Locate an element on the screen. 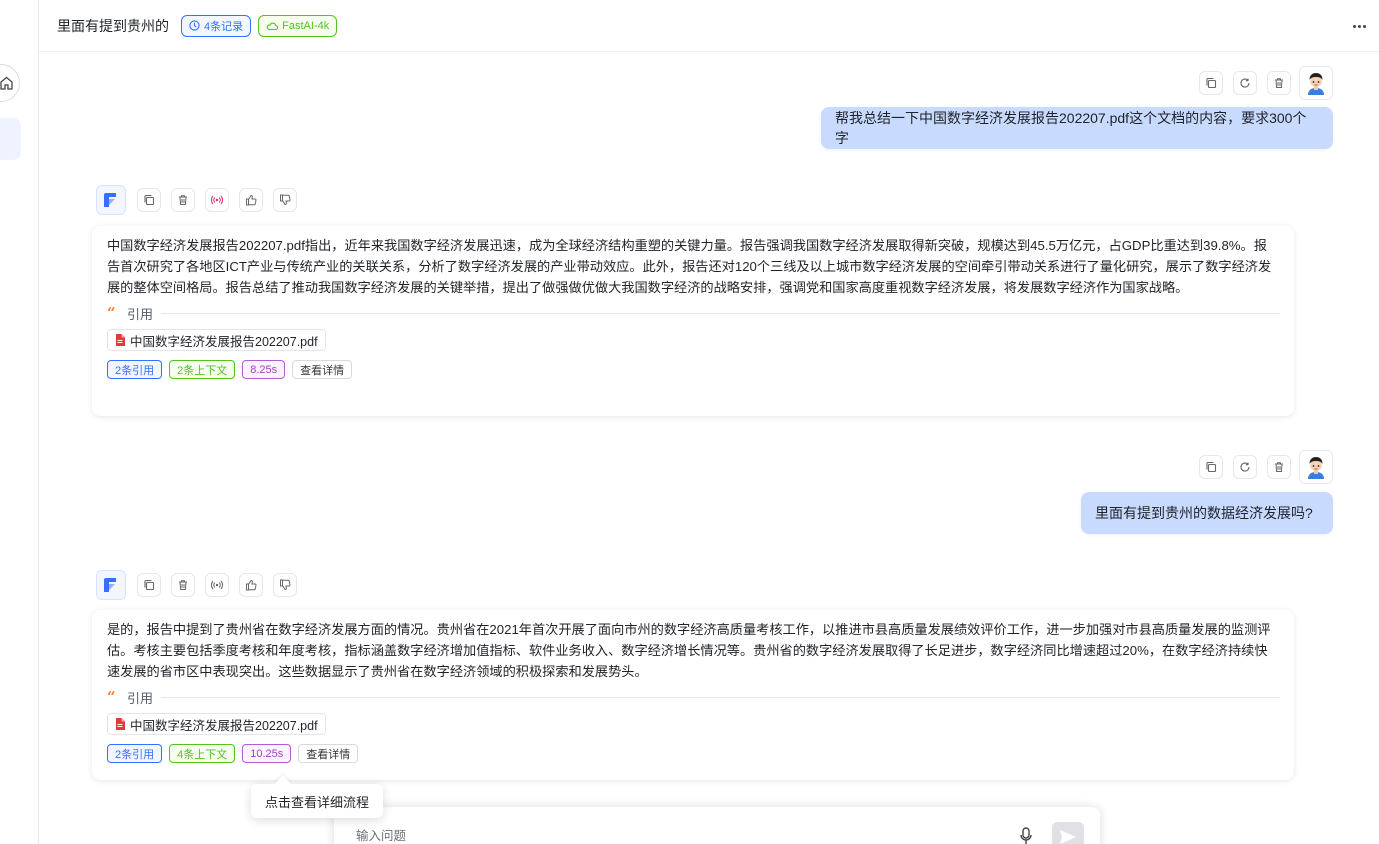 The width and height of the screenshot is (1379, 844). view-details-tooltip: 点击查看详细流程 is located at coordinates (317, 801).